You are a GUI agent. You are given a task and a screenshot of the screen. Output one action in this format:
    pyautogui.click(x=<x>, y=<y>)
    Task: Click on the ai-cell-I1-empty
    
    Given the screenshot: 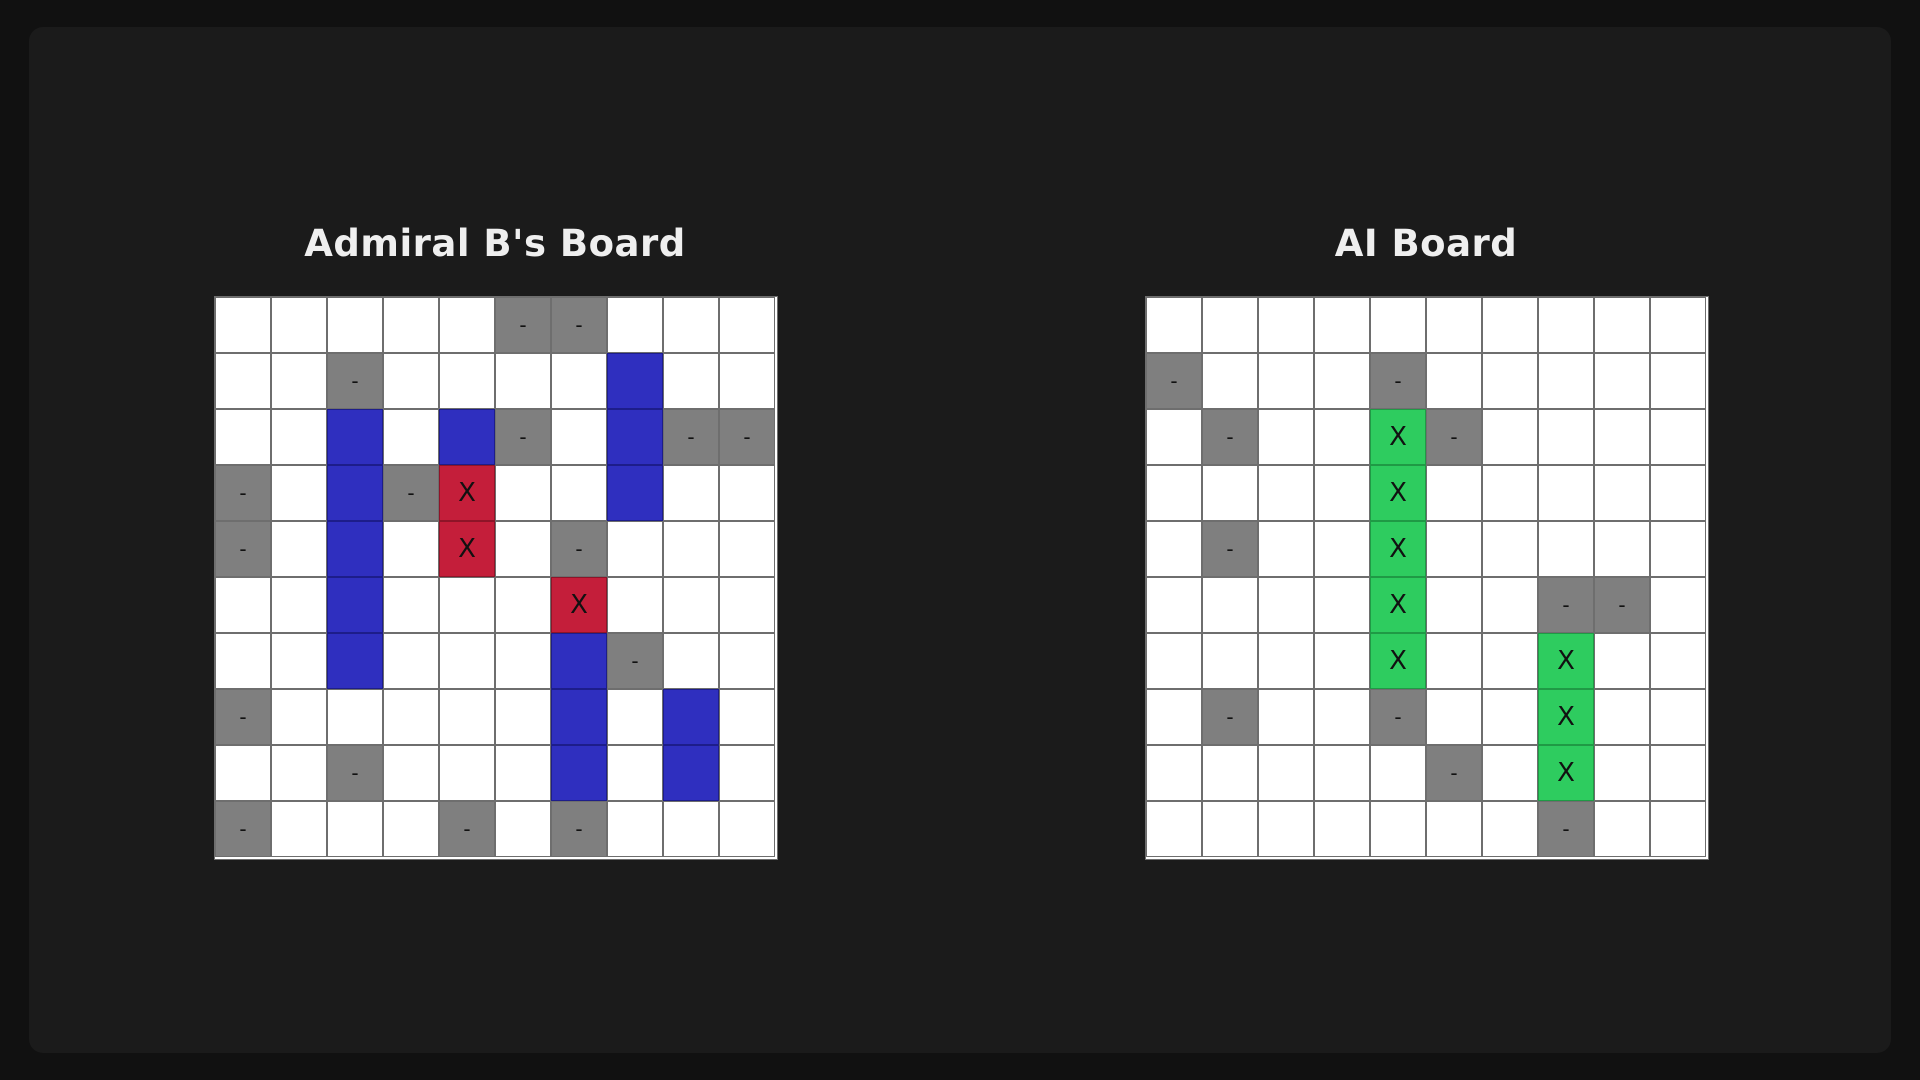 What is the action you would take?
    pyautogui.click(x=1174, y=773)
    